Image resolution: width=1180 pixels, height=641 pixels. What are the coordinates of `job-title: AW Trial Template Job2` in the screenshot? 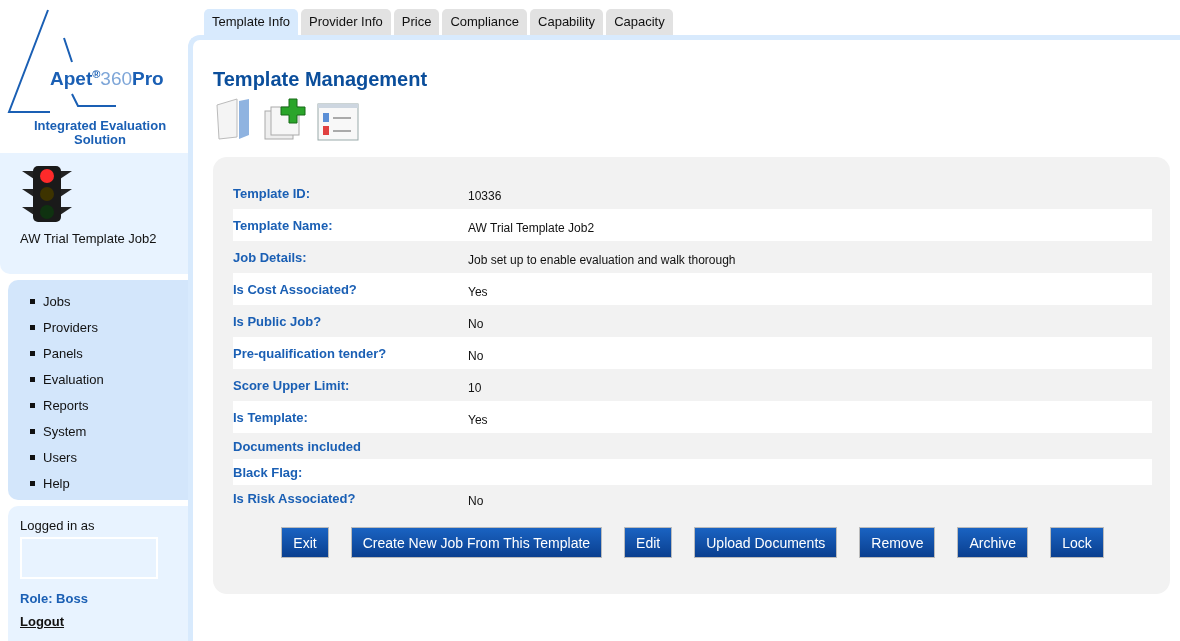 It's located at (89, 238).